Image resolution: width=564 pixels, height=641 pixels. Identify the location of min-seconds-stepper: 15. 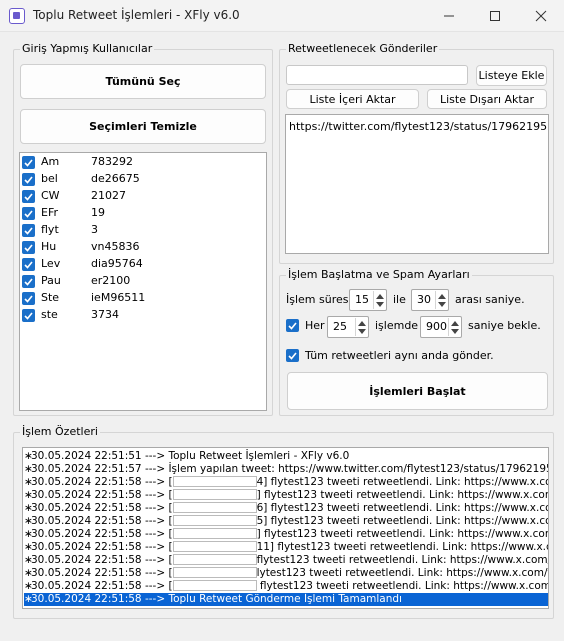
(368, 300).